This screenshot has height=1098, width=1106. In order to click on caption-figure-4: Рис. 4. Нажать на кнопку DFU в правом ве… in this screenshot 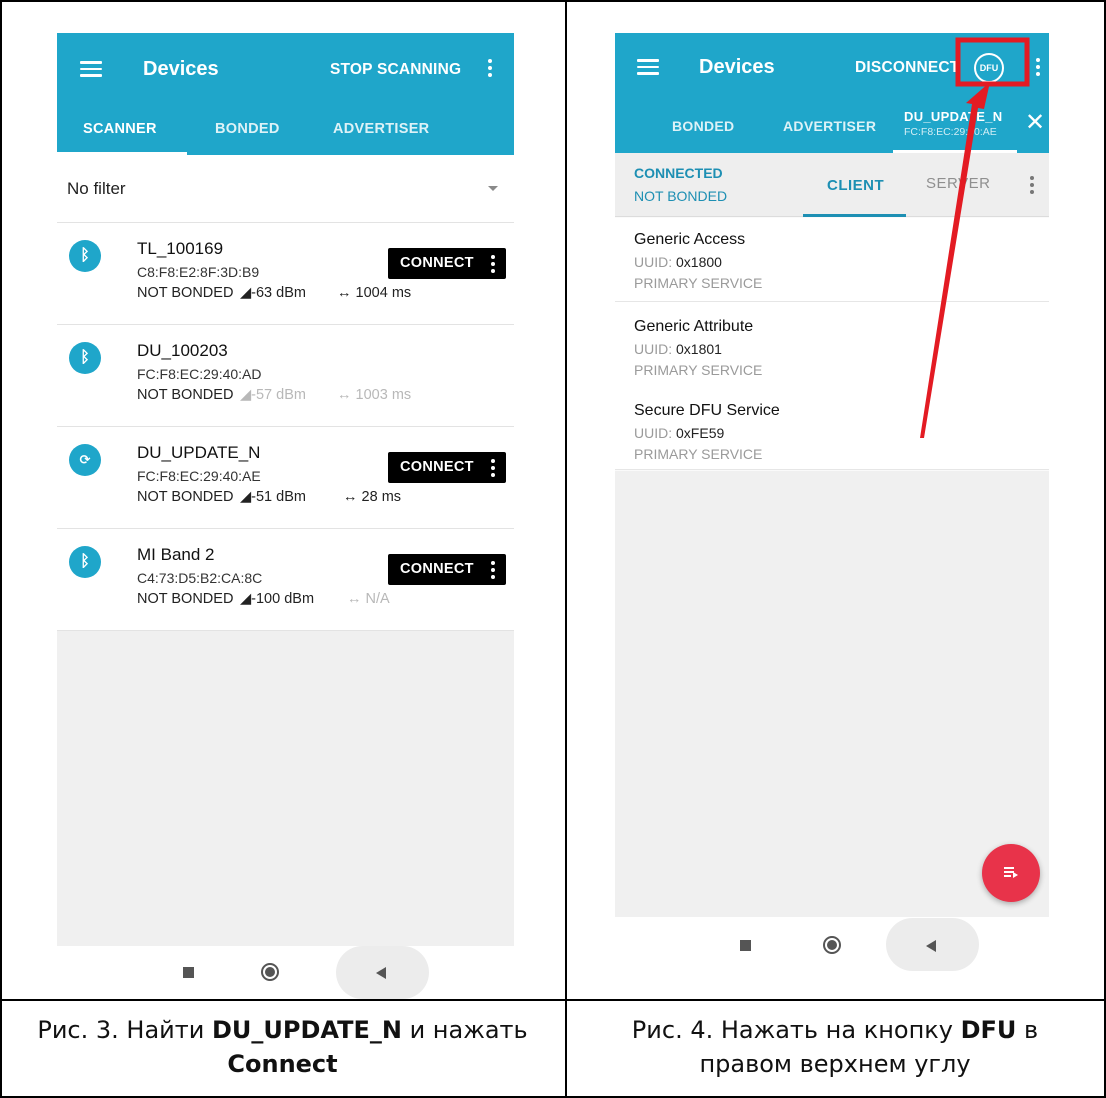, I will do `click(835, 1047)`.